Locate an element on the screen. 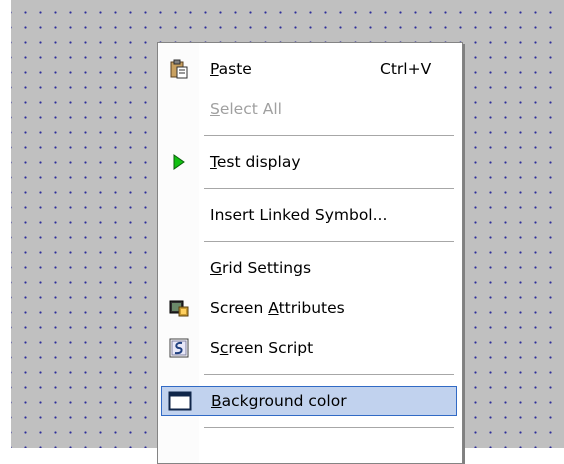  menu-item-grid-settings: Grid Settings is located at coordinates (309, 268).